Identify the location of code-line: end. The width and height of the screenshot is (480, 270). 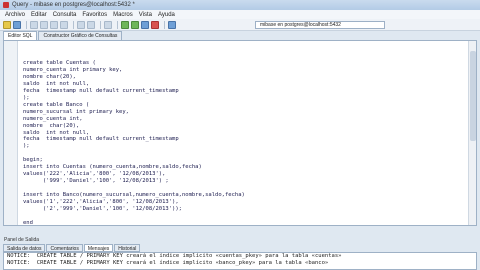
(28, 222).